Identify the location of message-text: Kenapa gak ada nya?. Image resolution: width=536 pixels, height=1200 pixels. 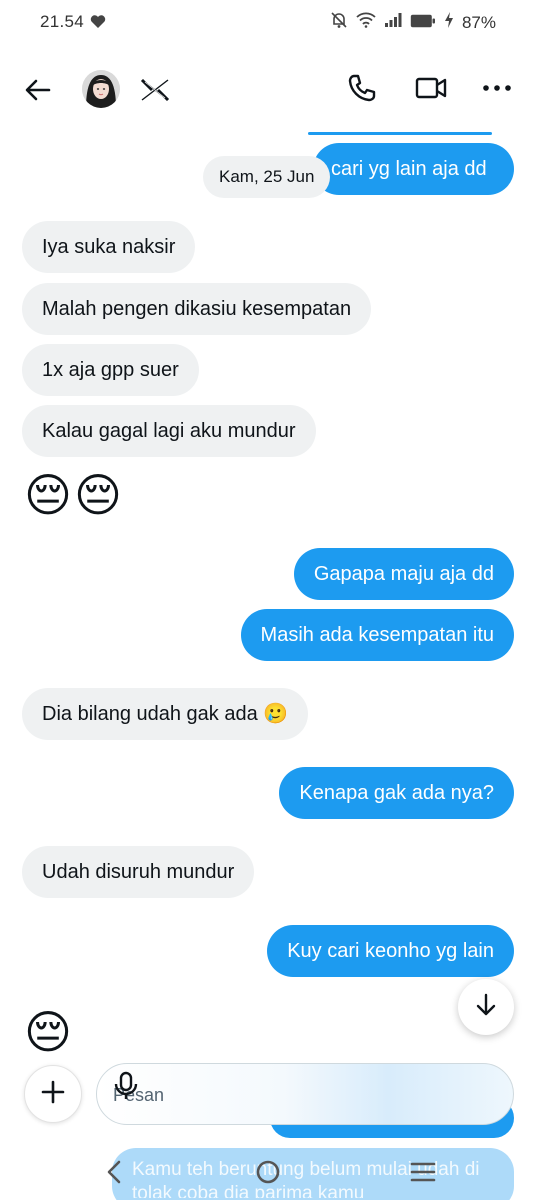
(396, 793).